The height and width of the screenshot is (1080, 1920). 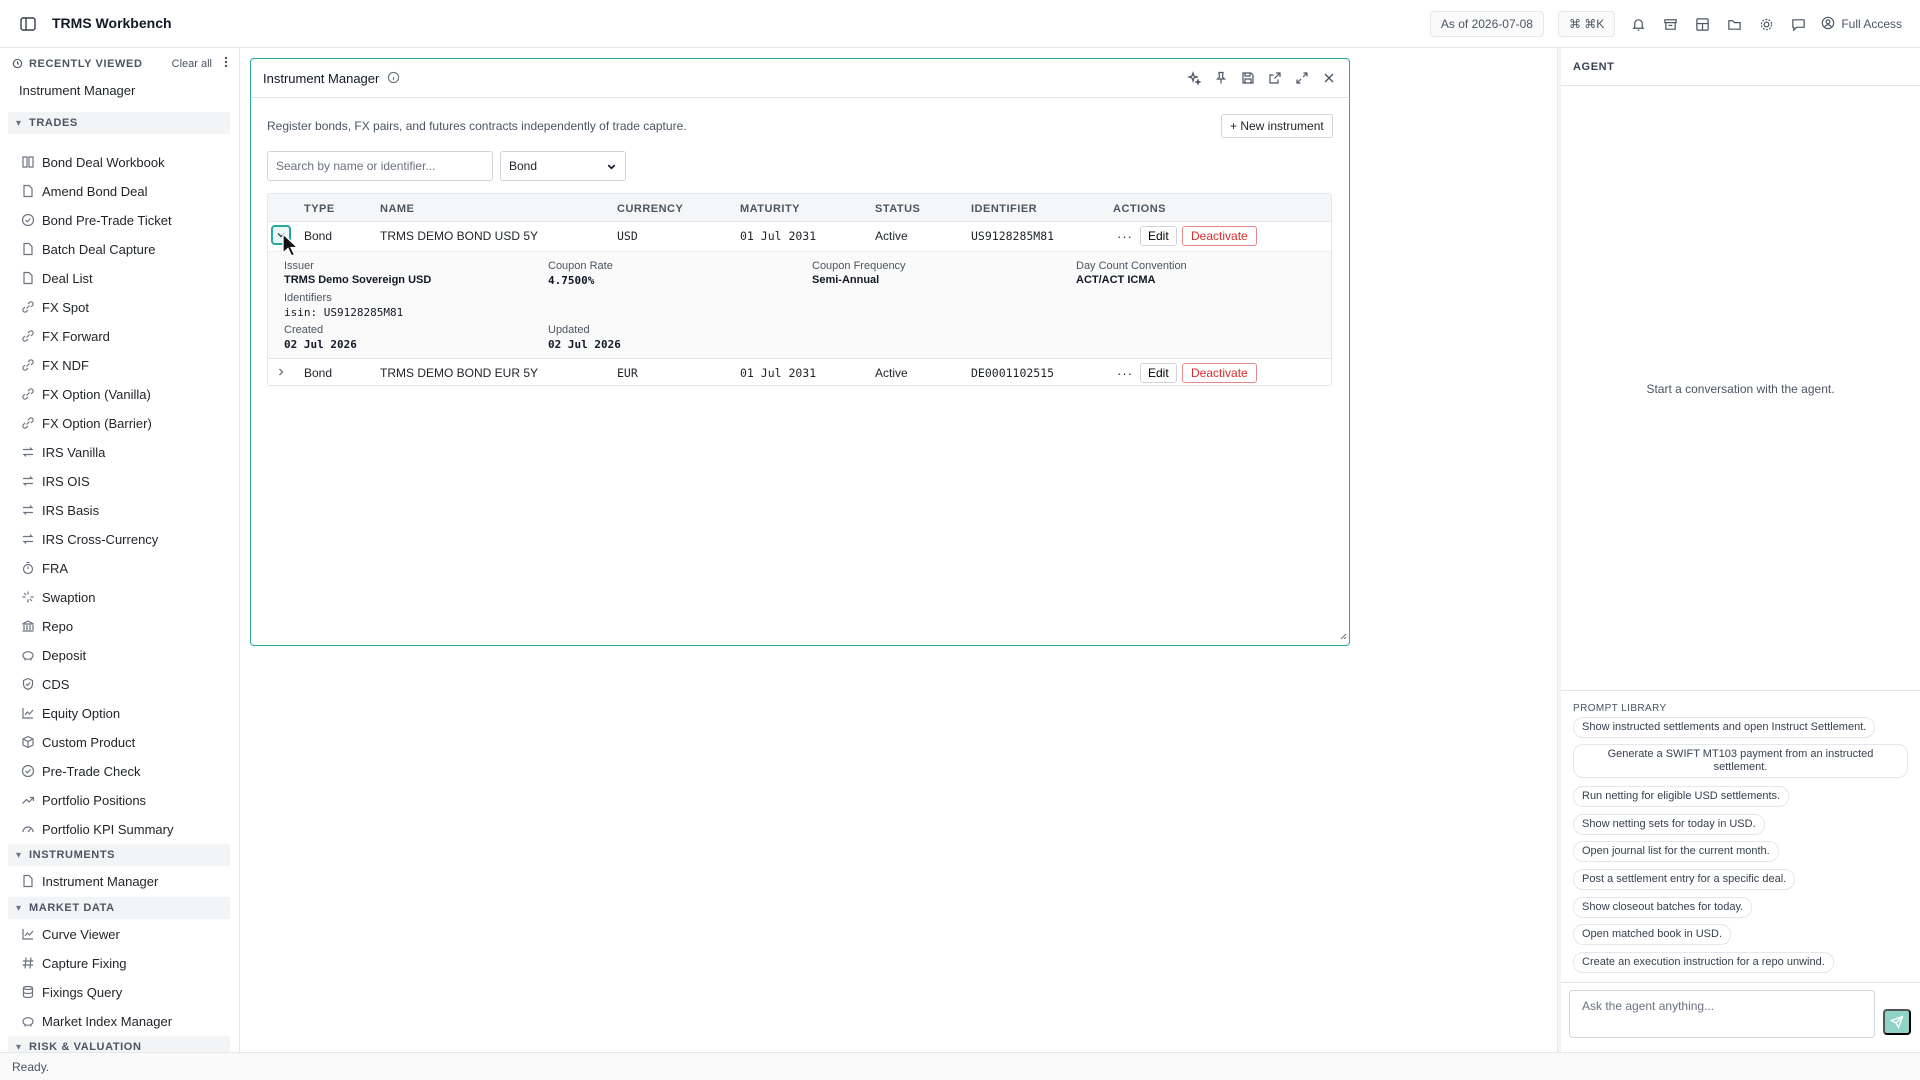 I want to click on sidebar-item-capture-fixing: Capture Fixing, so click(x=73, y=963).